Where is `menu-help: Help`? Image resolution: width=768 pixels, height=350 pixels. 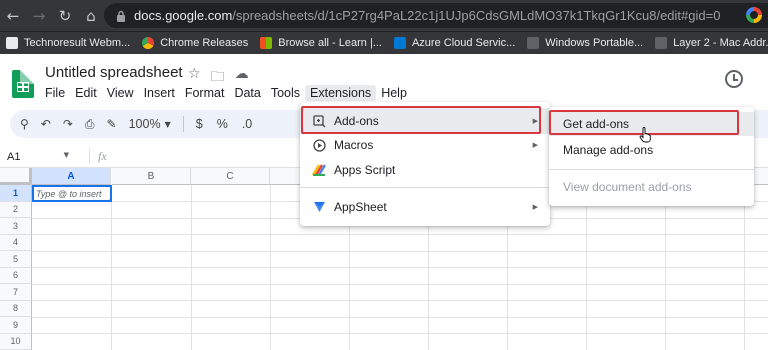
menu-help: Help is located at coordinates (394, 93).